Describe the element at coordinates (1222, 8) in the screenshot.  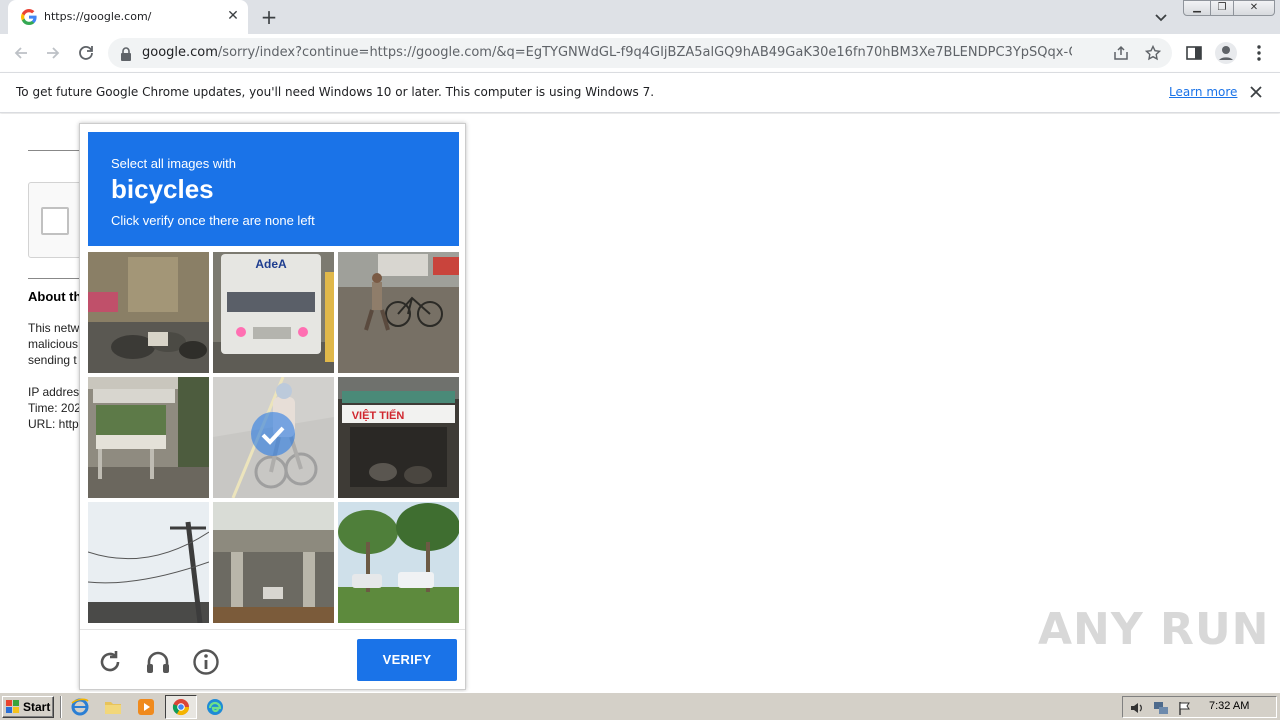
I see `restore-icon: ❐` at that location.